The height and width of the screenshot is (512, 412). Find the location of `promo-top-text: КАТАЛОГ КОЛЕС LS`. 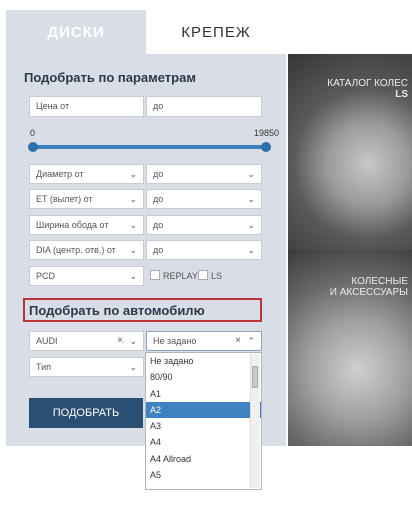

promo-top-text: КАТАЛОГ КОЛЕС LS is located at coordinates (348, 89).